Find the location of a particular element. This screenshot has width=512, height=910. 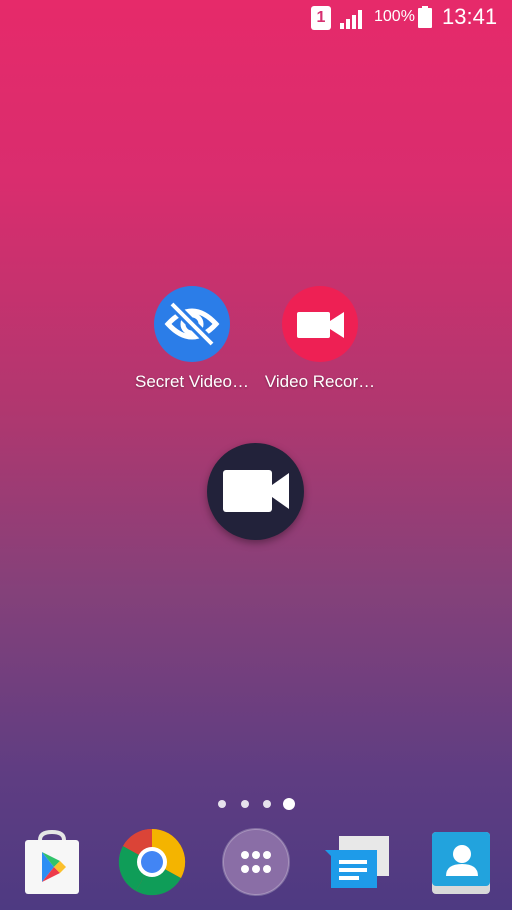

app-drawer-icon is located at coordinates (256, 862).